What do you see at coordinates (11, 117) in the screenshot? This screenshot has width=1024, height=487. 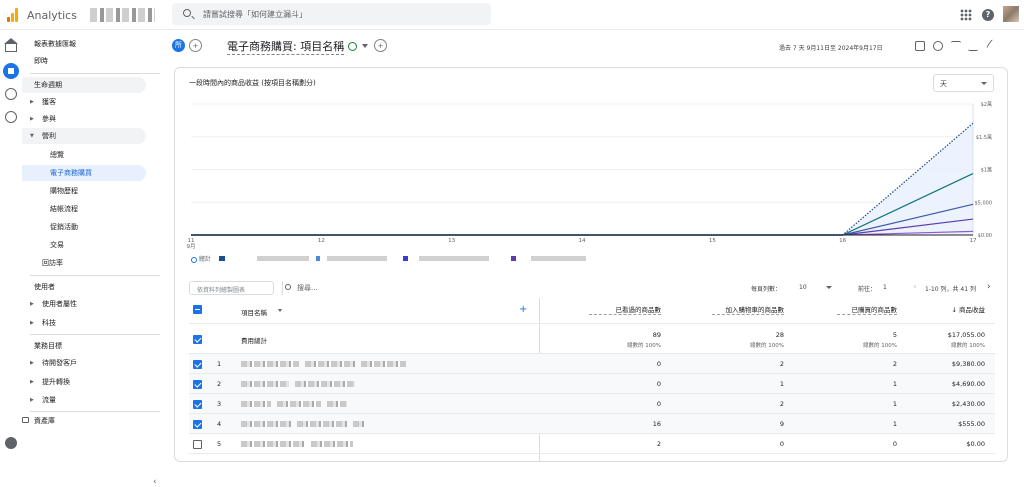 I see `advertising-icon` at bounding box center [11, 117].